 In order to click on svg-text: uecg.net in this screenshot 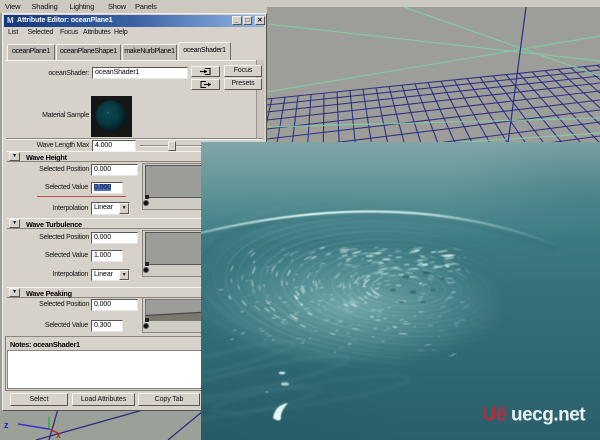, I will do `click(548, 415)`.